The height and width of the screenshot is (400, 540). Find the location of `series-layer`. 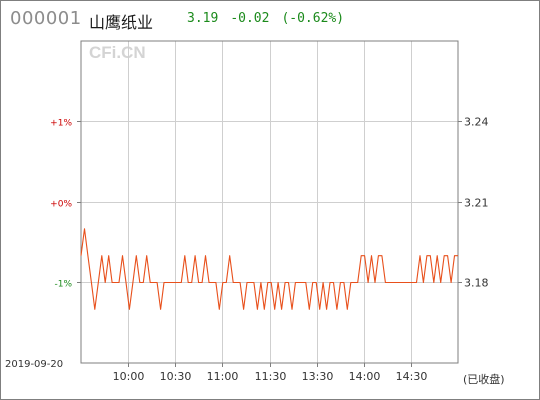

series-layer is located at coordinates (269, 269).